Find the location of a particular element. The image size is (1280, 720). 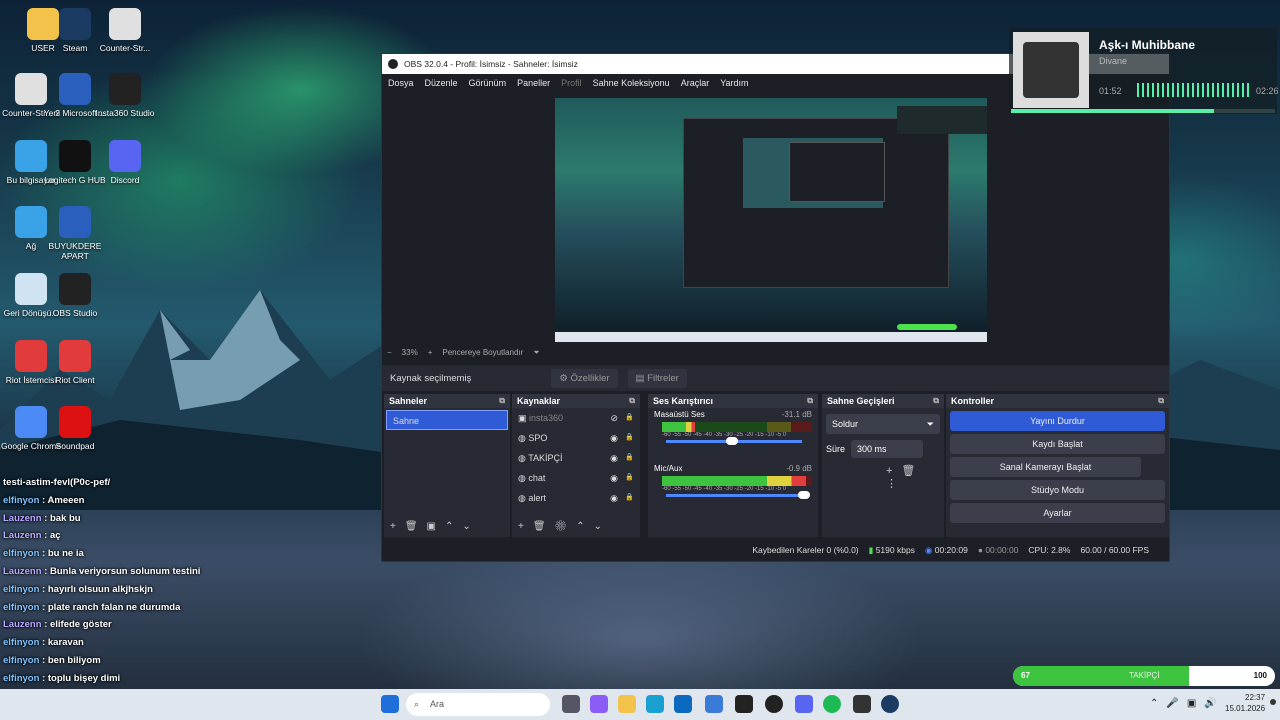

zoom-out-button: − is located at coordinates (389, 353).